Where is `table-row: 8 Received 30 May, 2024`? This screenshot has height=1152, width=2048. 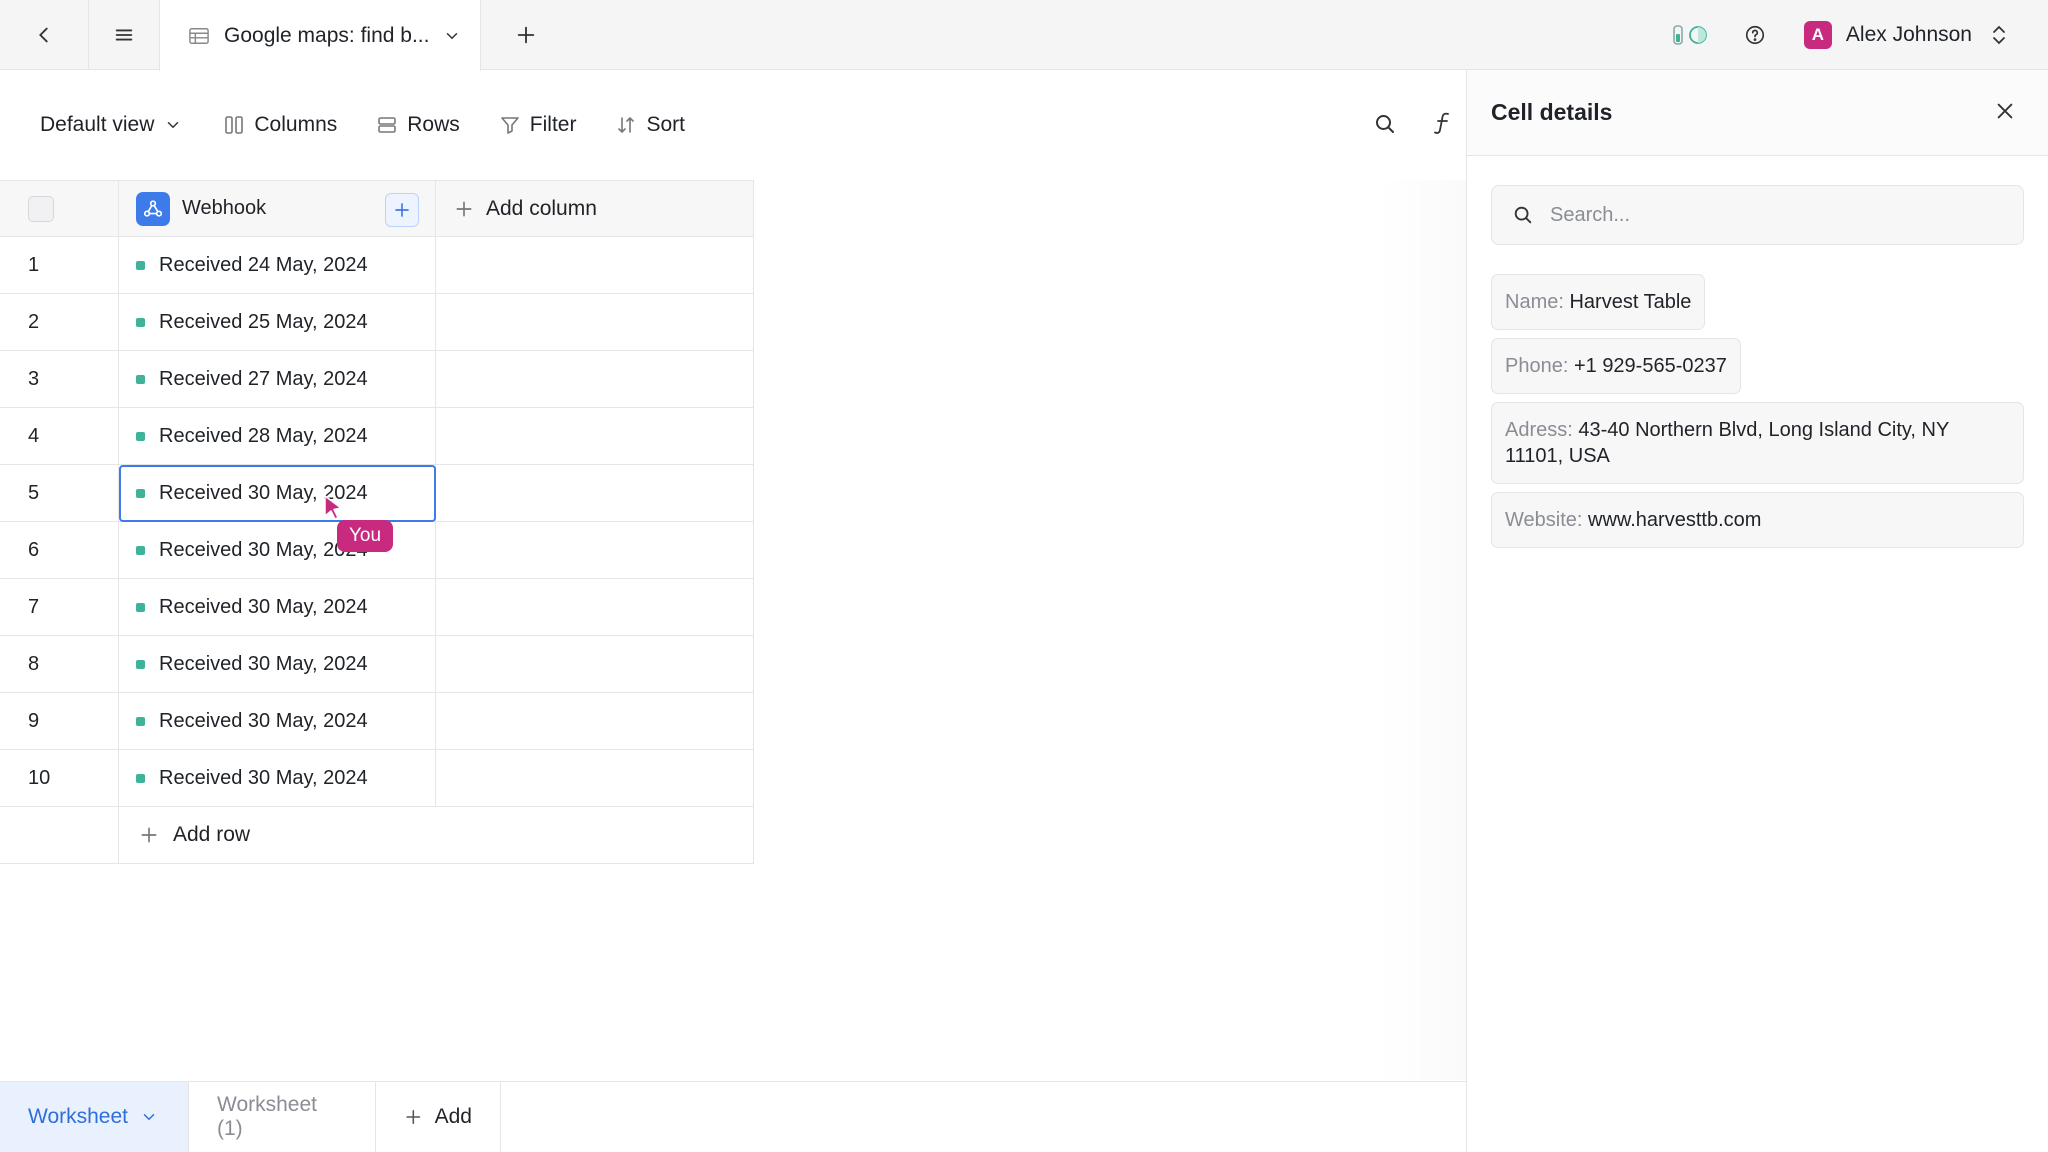 table-row: 8 Received 30 May, 2024 is located at coordinates (377, 664).